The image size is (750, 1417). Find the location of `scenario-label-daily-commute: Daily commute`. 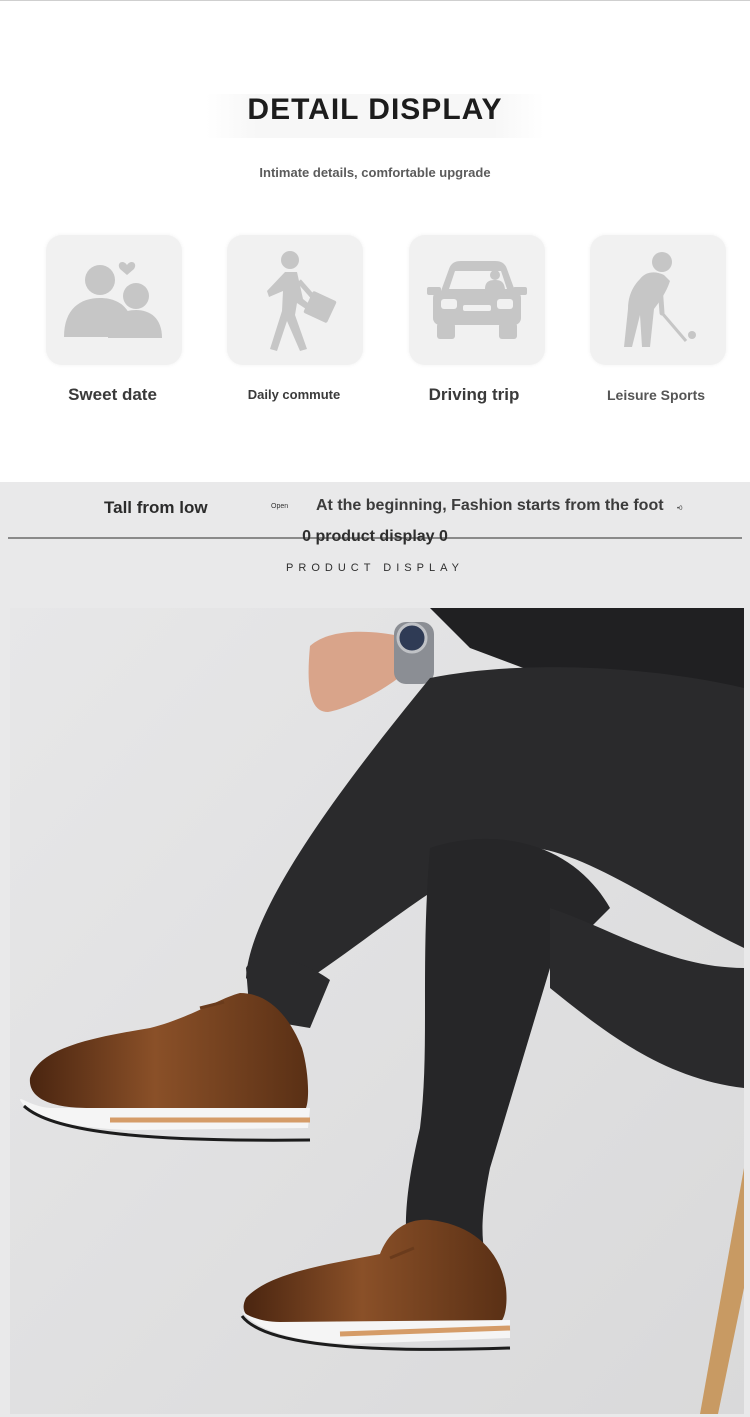

scenario-label-daily-commute: Daily commute is located at coordinates (294, 394).